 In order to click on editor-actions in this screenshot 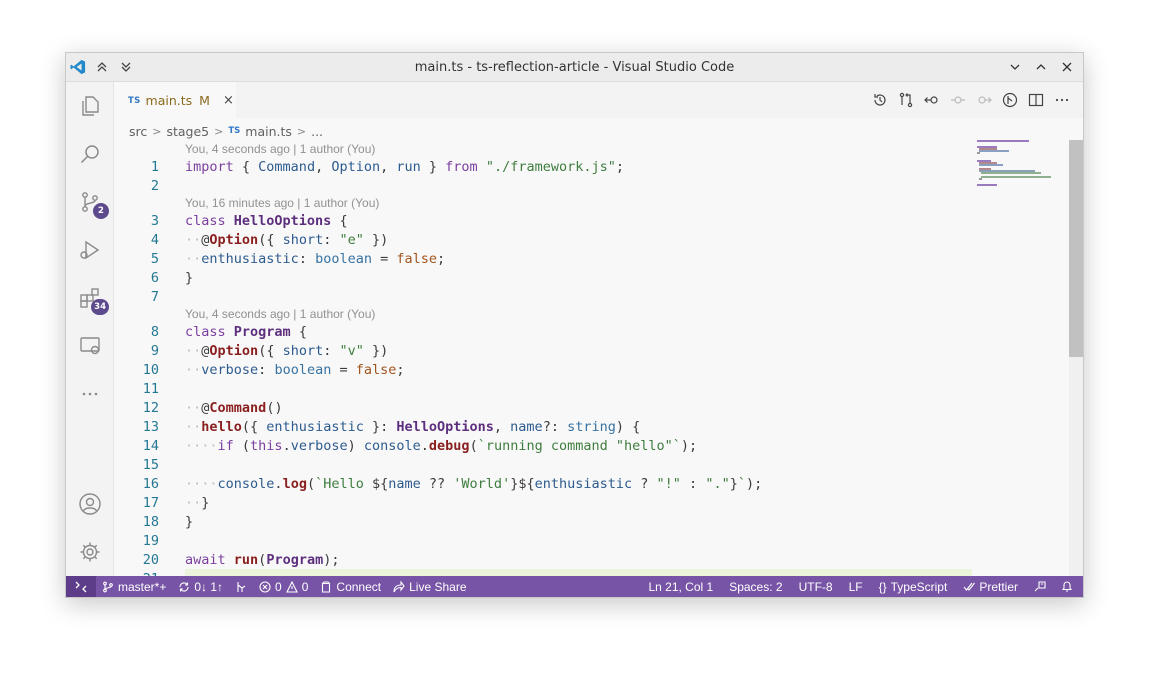, I will do `click(971, 100)`.